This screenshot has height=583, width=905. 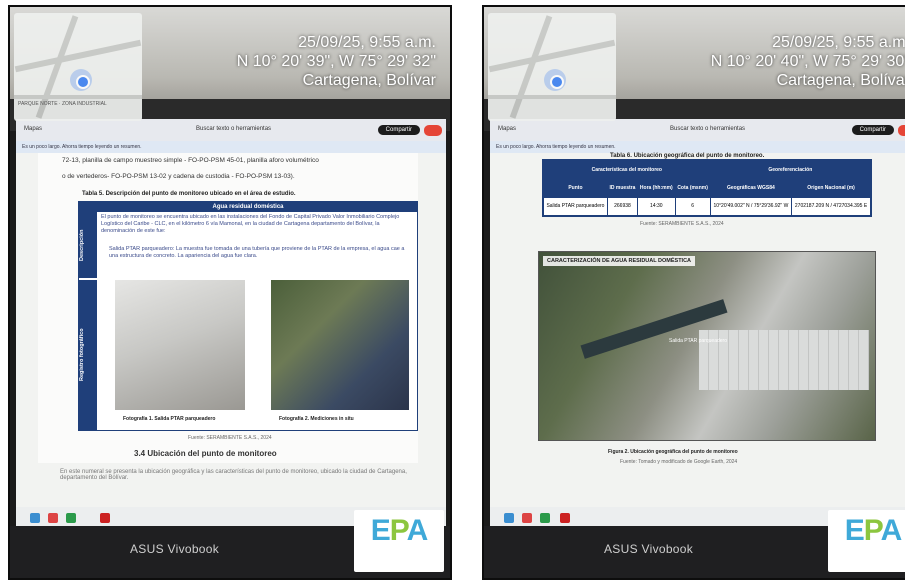 What do you see at coordinates (62, 104) in the screenshot?
I see `map-label: PARQUE NORTE · ZONA INDUSTRIAL` at bounding box center [62, 104].